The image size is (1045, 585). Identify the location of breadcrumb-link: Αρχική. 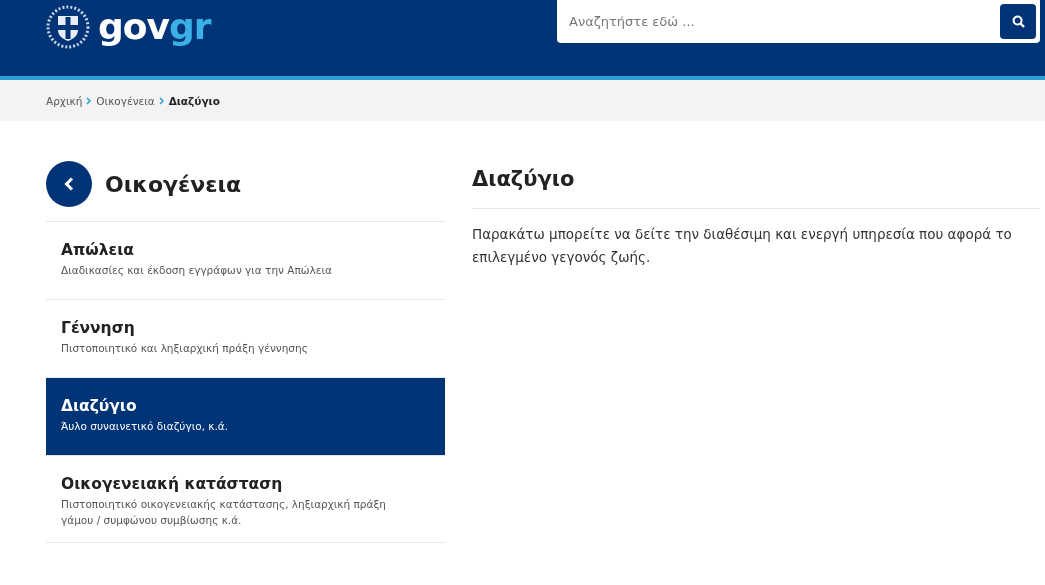
(64, 100).